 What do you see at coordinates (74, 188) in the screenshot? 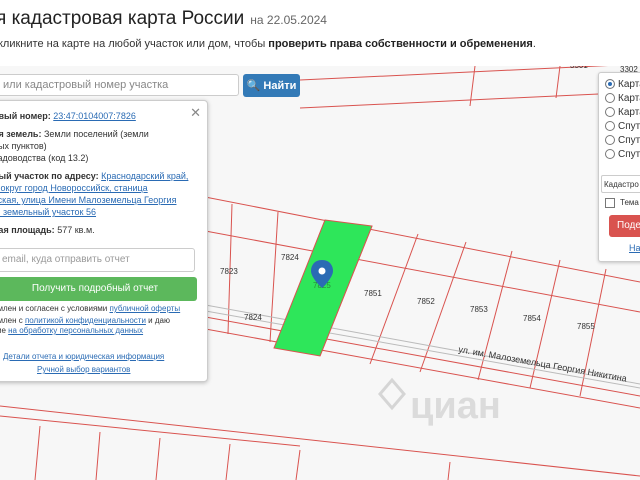
I see `address-link: й округ город Новороссийск, станица` at bounding box center [74, 188].